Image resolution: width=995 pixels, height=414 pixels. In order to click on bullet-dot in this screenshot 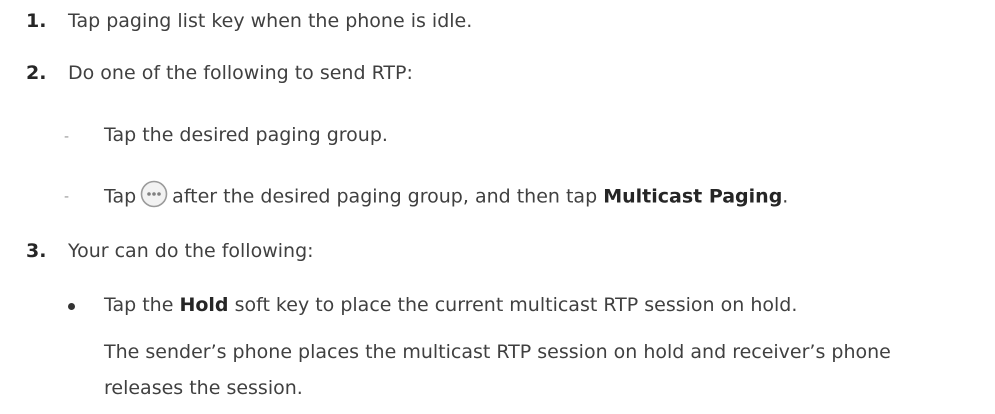, I will do `click(71, 306)`.